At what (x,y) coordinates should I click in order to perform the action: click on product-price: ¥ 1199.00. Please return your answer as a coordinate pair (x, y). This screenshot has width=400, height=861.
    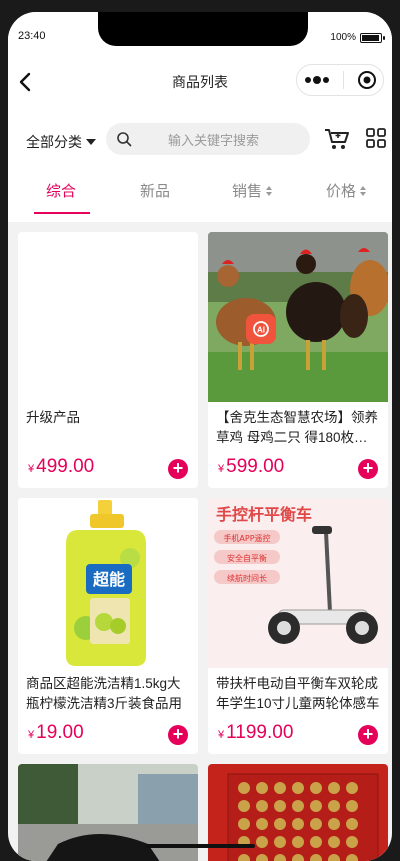
    Looking at the image, I should click on (255, 733).